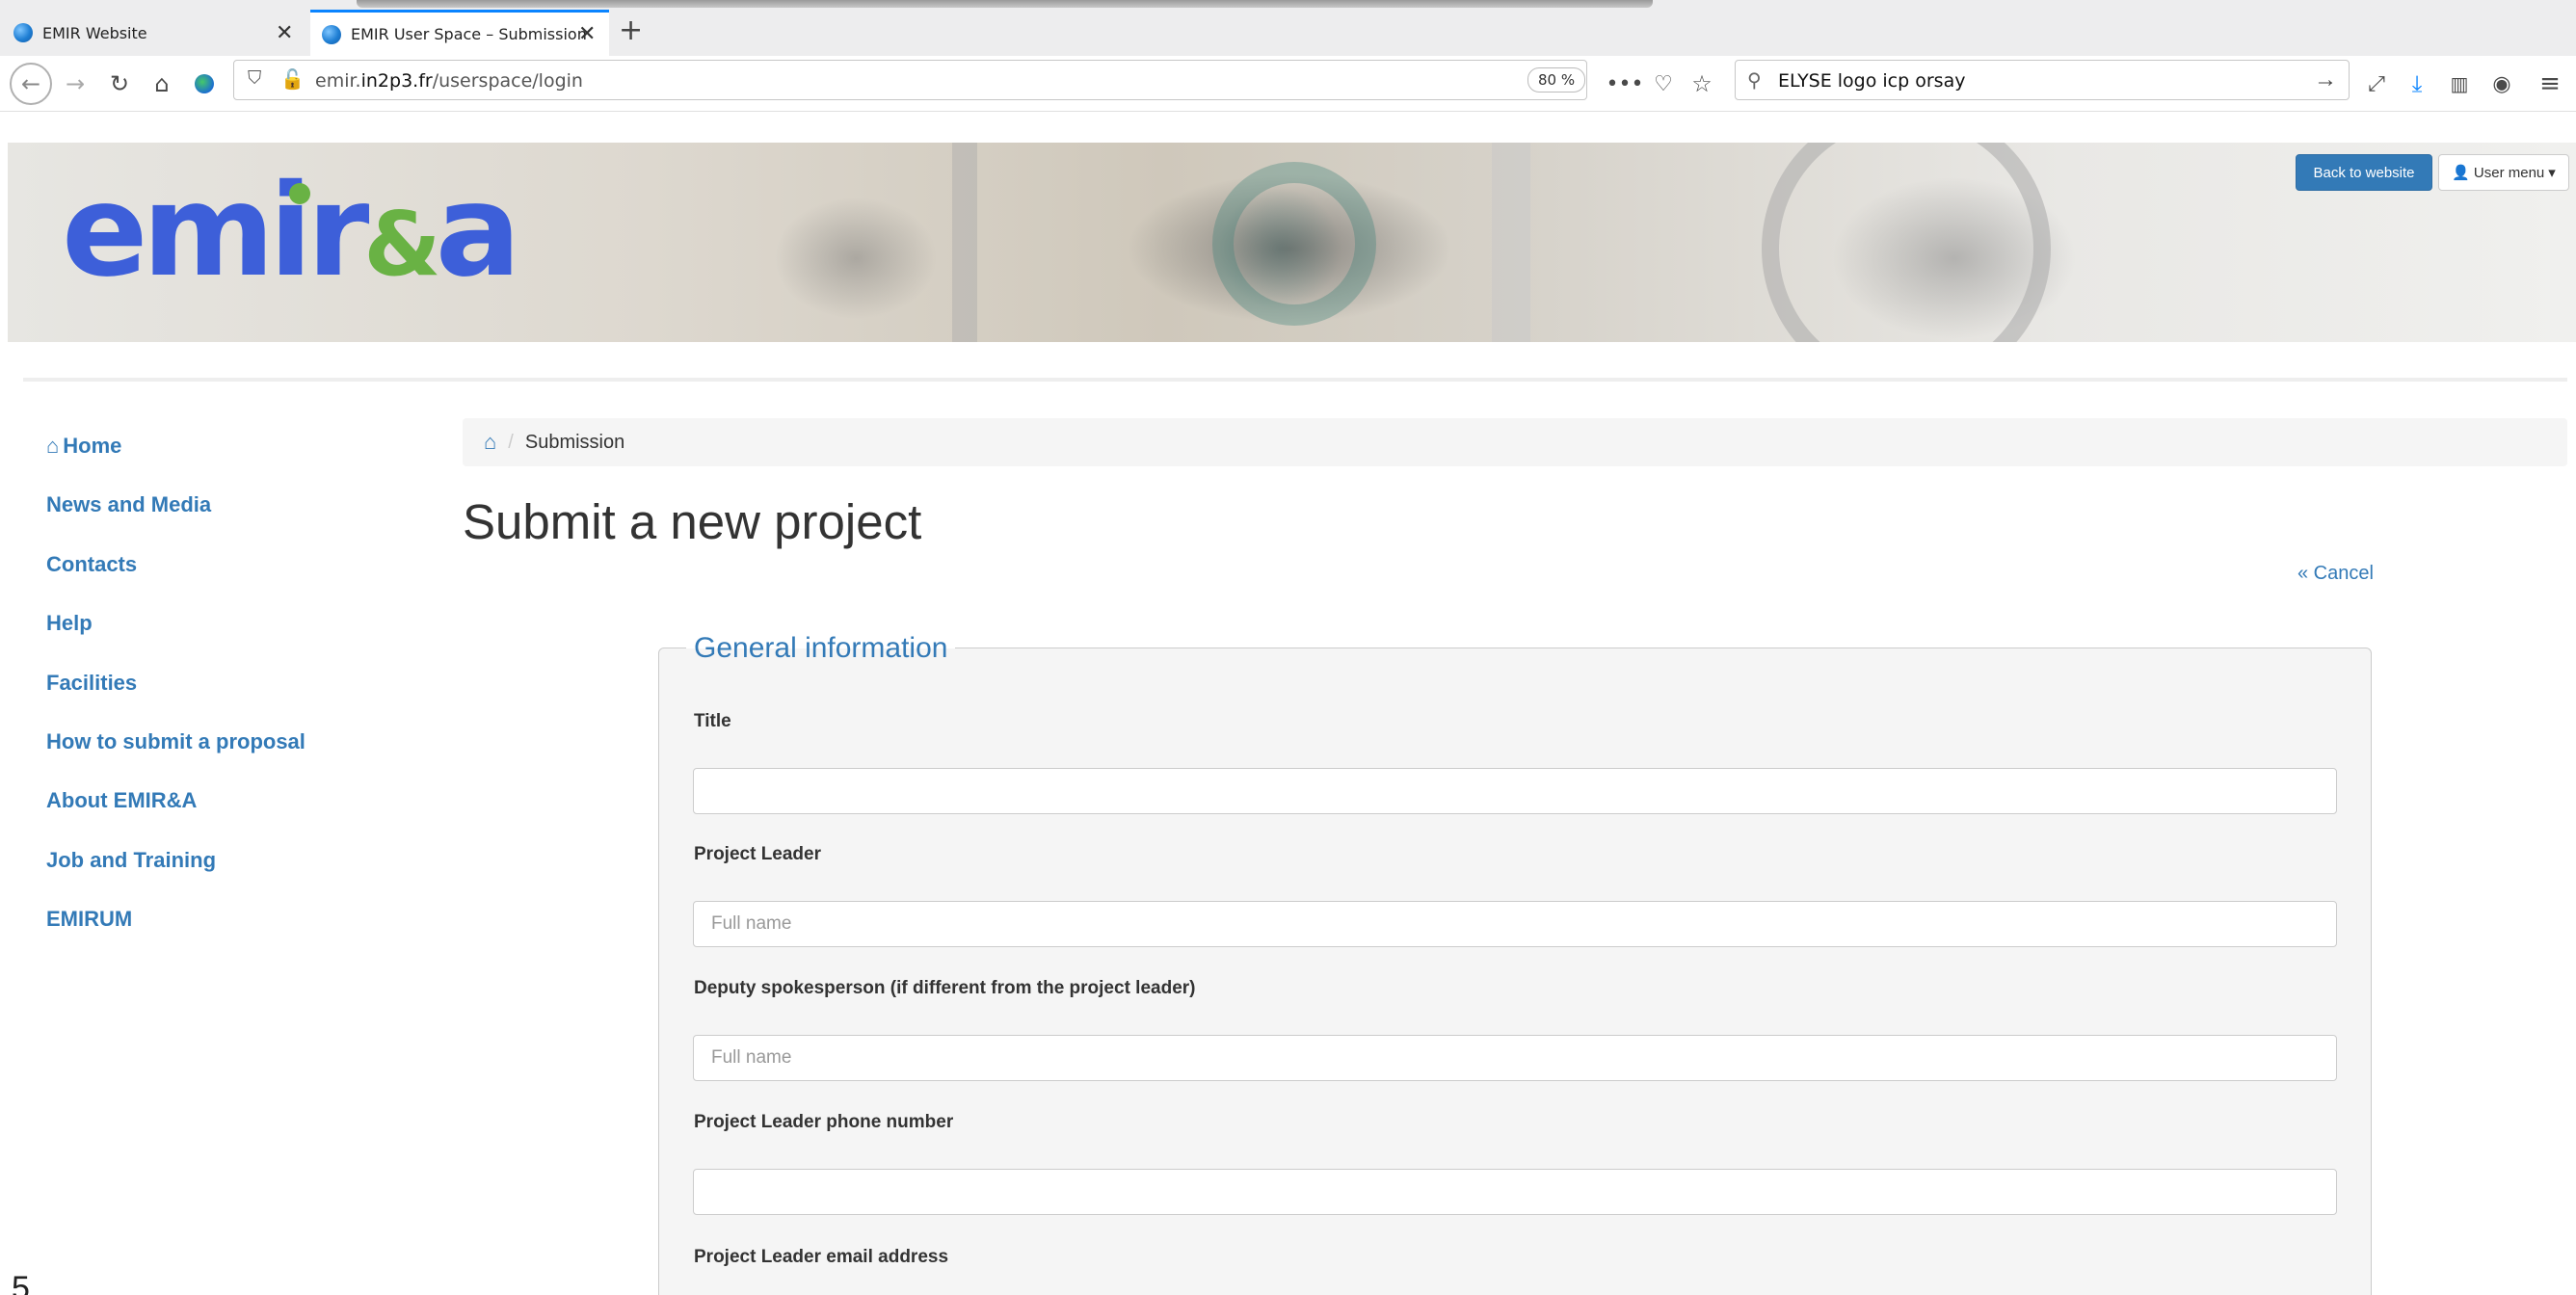 Image resolution: width=2576 pixels, height=1295 pixels. I want to click on tab-emir-website: EMIR Website ✕, so click(158, 33).